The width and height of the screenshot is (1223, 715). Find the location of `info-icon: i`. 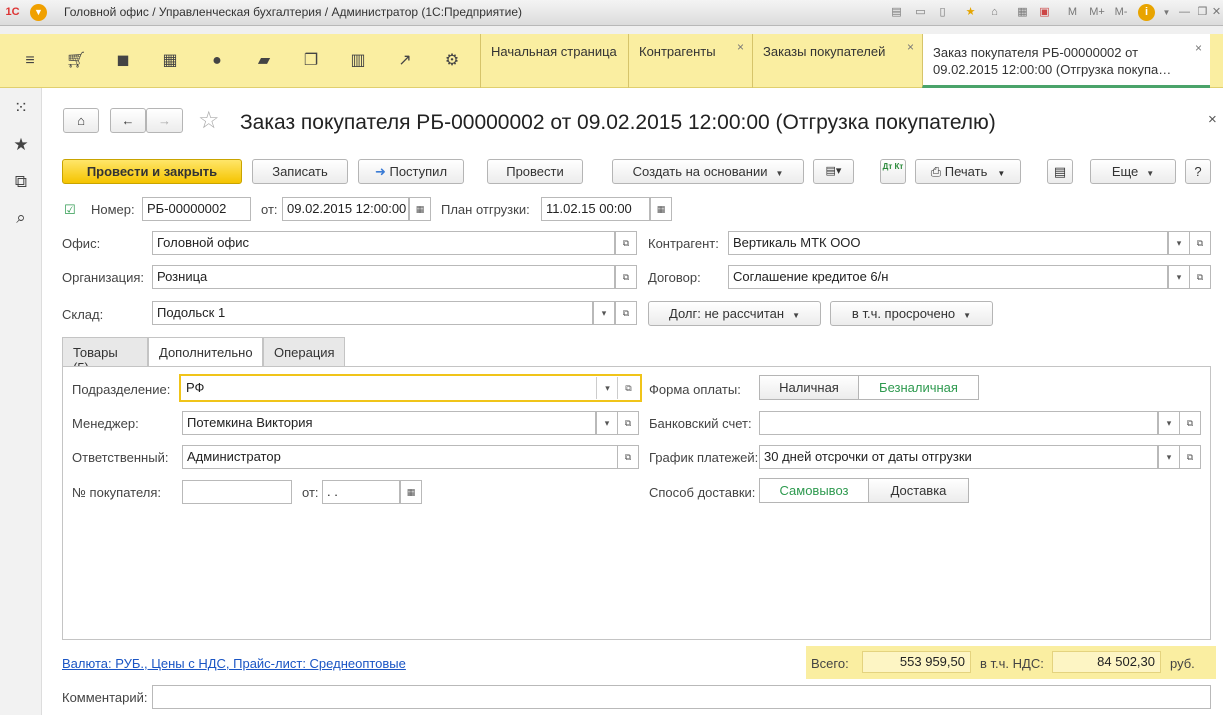

info-icon: i is located at coordinates (1146, 12).